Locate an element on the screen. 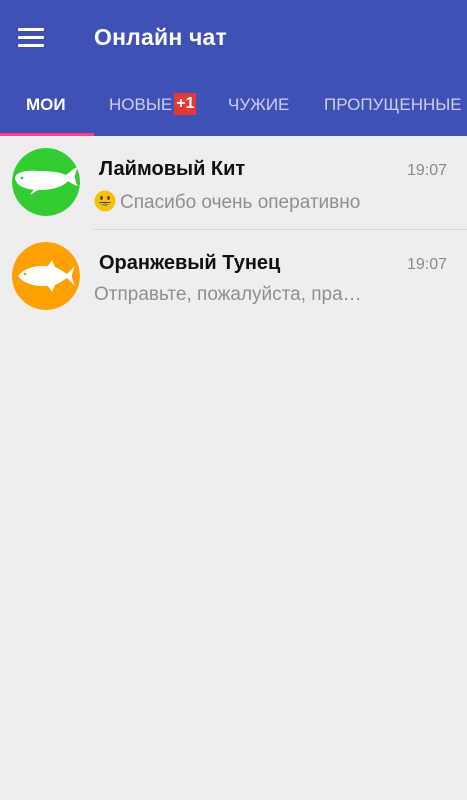 This screenshot has width=467, height=800. tab-others: ЧУЖИЕ is located at coordinates (258, 108).